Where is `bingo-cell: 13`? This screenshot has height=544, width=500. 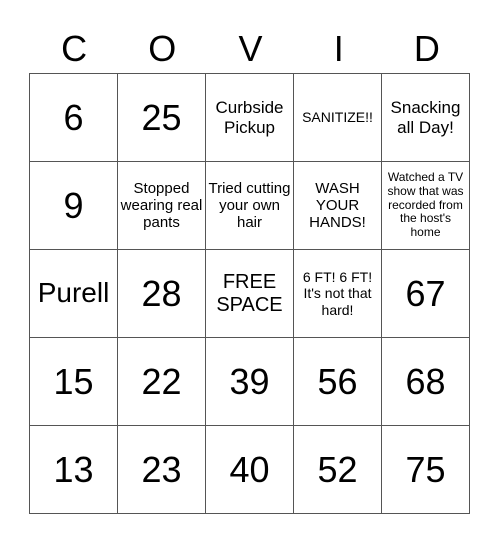
bingo-cell: 13 is located at coordinates (73, 469).